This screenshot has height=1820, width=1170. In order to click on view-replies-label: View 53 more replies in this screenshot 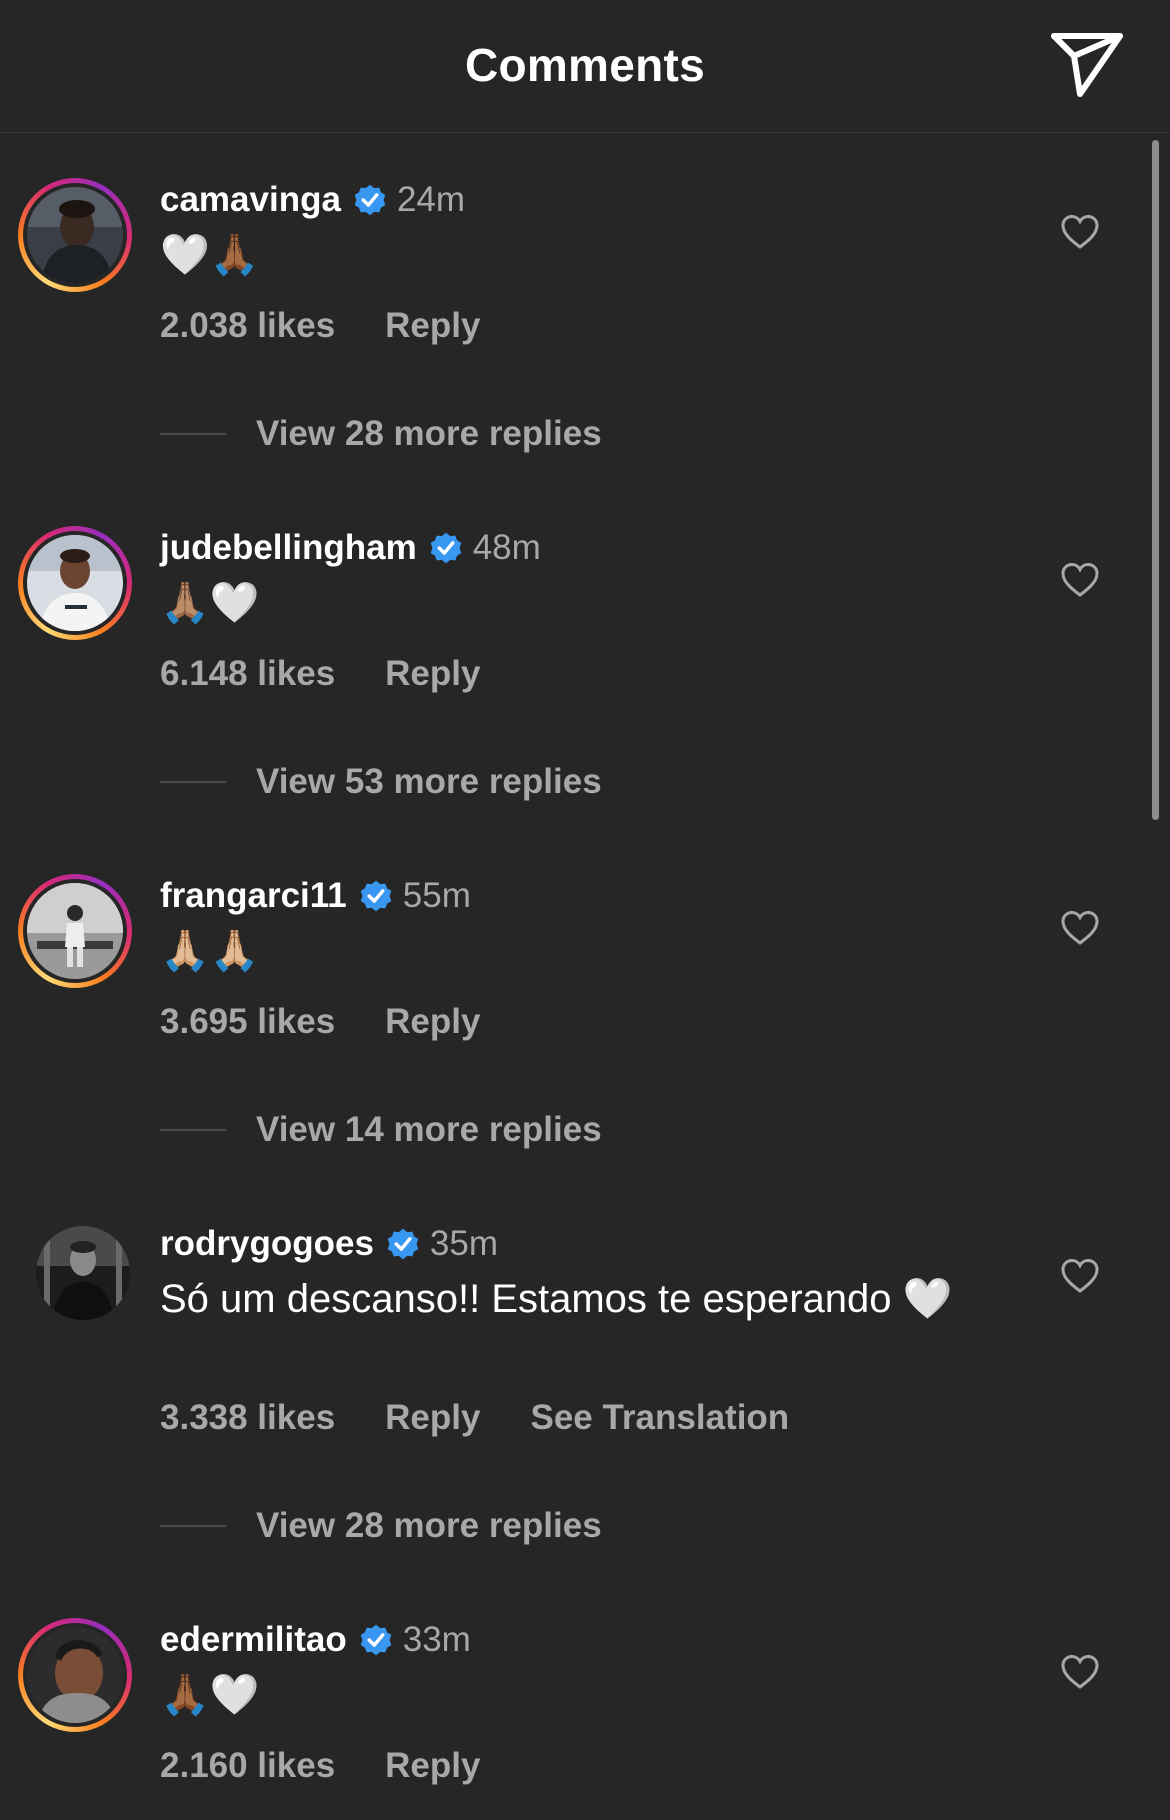, I will do `click(429, 782)`.